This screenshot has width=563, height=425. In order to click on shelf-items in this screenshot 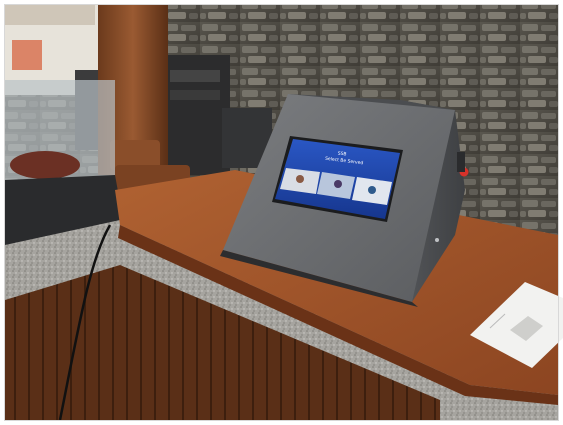, I will do `click(50, 15)`.